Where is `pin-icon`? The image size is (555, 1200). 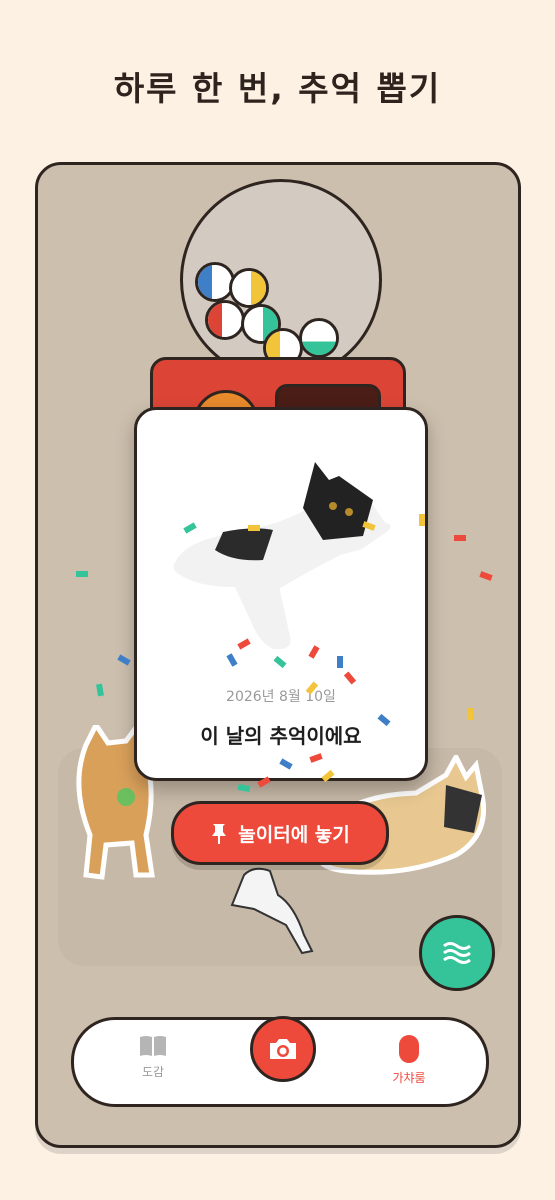
pin-icon is located at coordinates (219, 834).